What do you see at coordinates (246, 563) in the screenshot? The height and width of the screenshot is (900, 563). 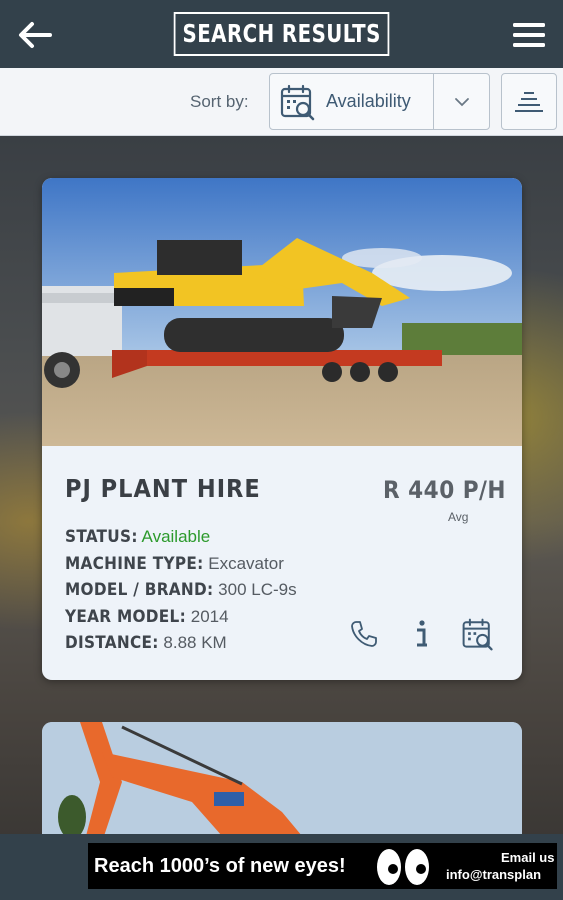 I see `machine-type-value: Excavator` at bounding box center [246, 563].